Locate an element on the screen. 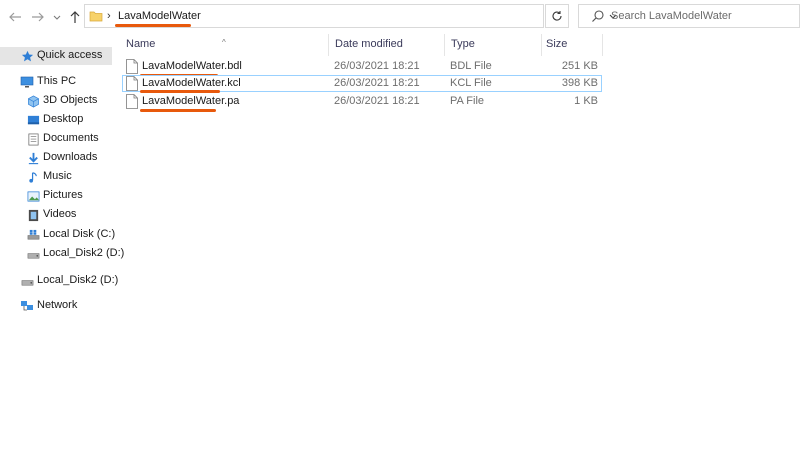 The image size is (800, 468). nav-item-local-disk-c: Local Disk (C:) is located at coordinates (58, 235).